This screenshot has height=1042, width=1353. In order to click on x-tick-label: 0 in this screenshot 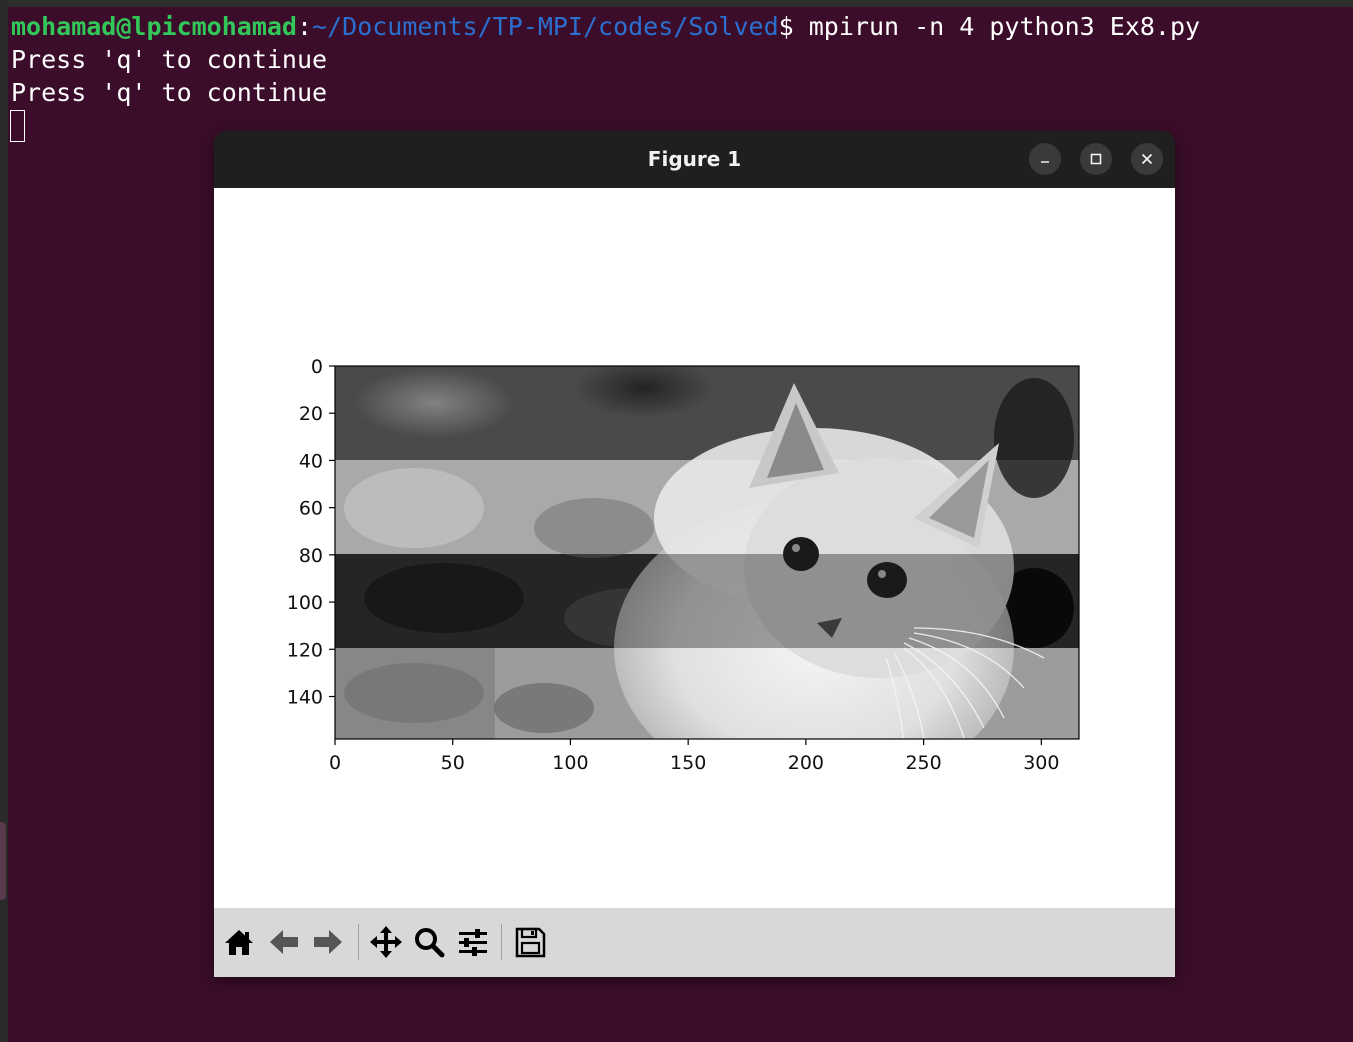, I will do `click(335, 763)`.